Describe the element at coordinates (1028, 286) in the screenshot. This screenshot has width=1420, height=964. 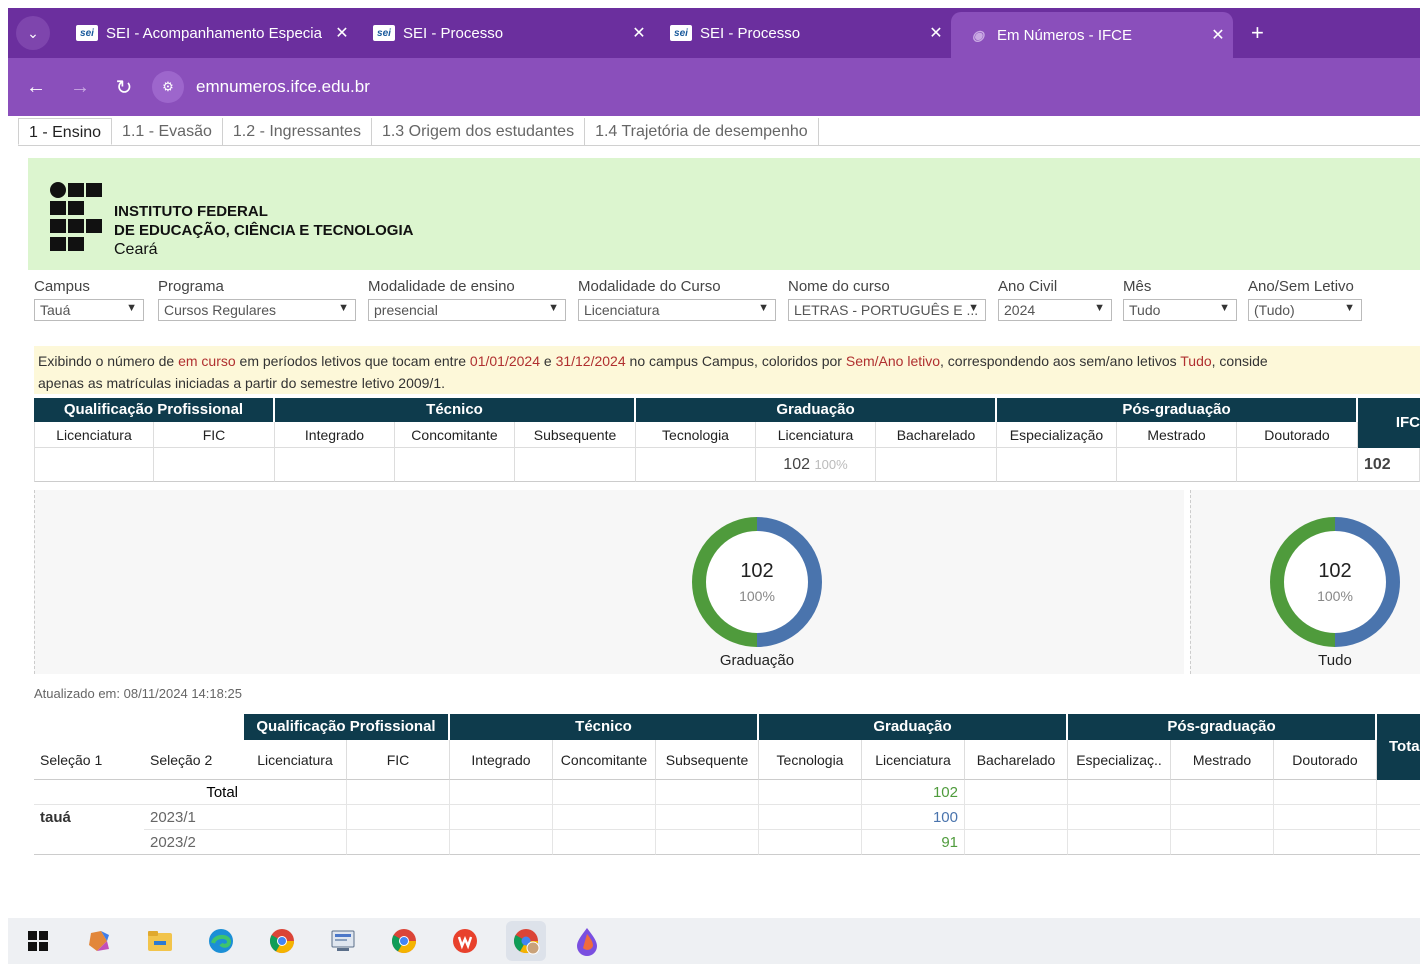
I see `filter-label: Ano Civil` at that location.